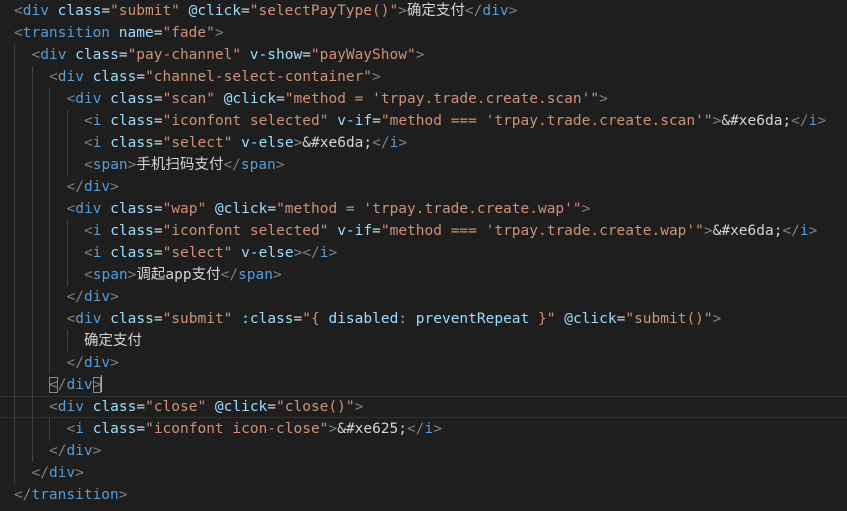 The height and width of the screenshot is (511, 847). I want to click on string-token: "select", so click(197, 143).